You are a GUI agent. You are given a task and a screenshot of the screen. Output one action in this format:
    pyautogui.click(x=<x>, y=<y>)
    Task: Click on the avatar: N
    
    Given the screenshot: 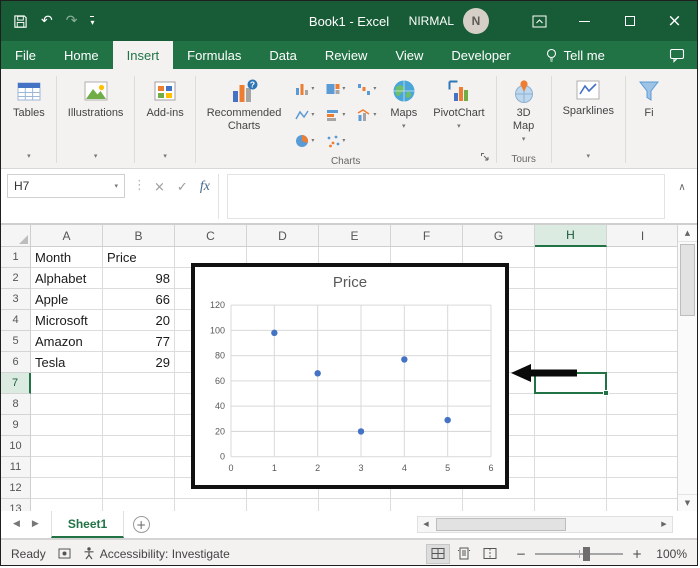 What is the action you would take?
    pyautogui.click(x=476, y=21)
    